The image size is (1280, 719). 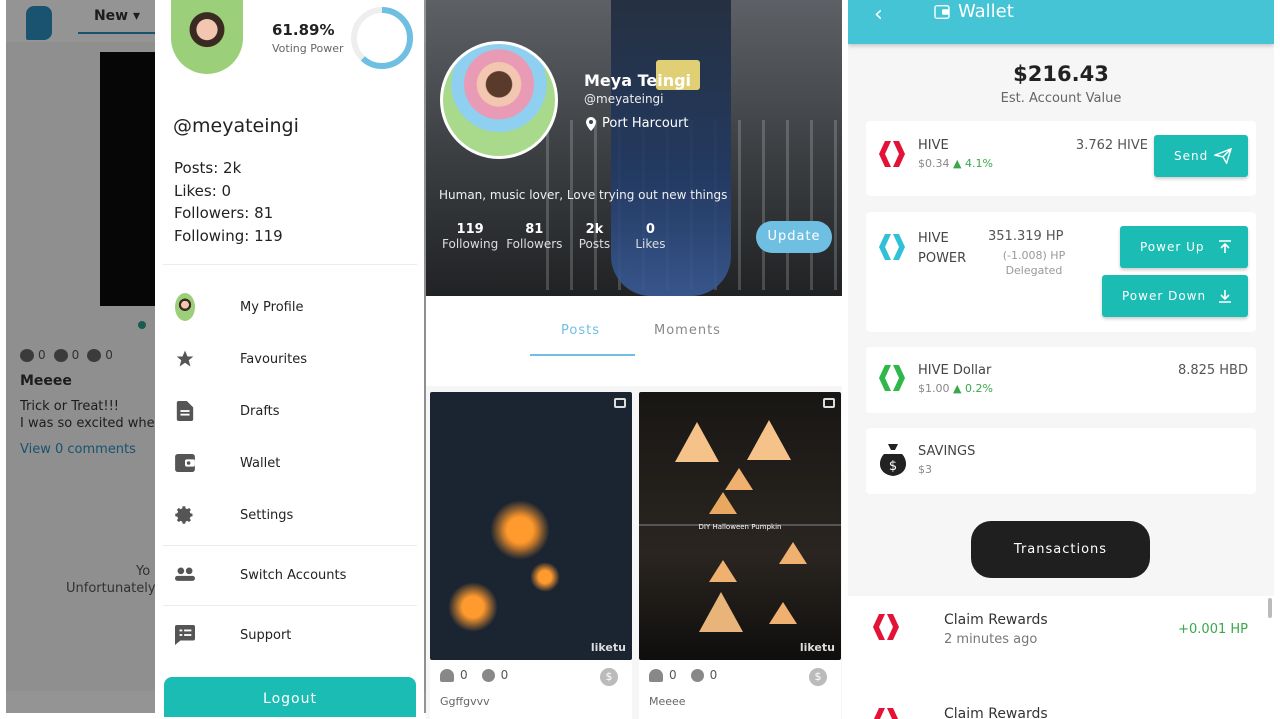 I want to click on stat-posts: 2k Posts, so click(x=594, y=236).